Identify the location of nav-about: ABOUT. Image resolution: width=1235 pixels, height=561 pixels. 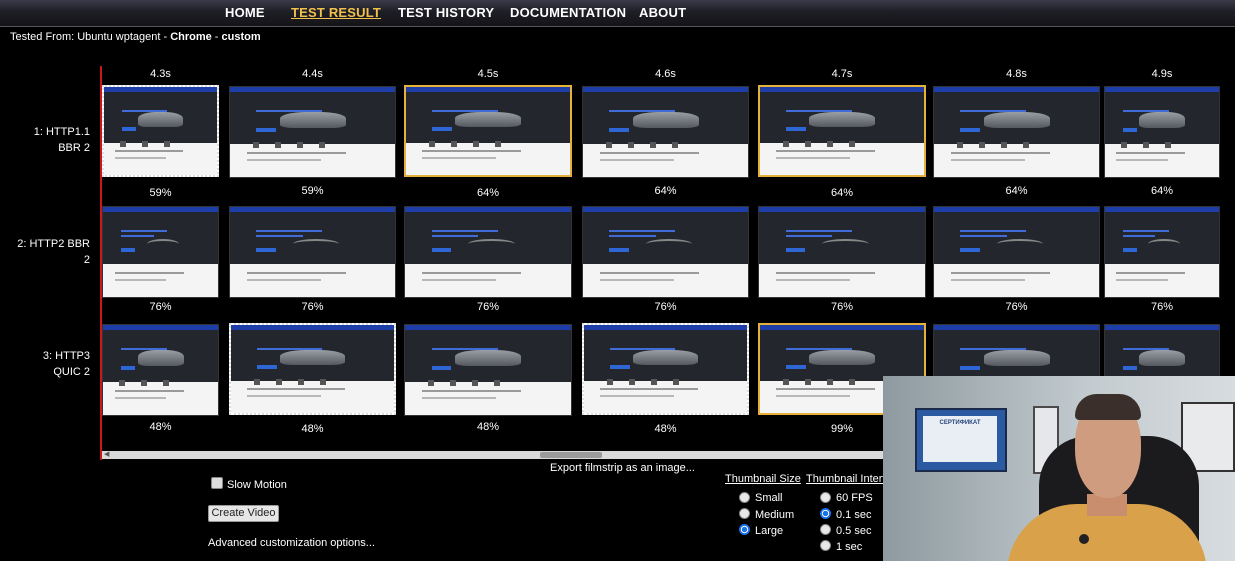
(662, 12).